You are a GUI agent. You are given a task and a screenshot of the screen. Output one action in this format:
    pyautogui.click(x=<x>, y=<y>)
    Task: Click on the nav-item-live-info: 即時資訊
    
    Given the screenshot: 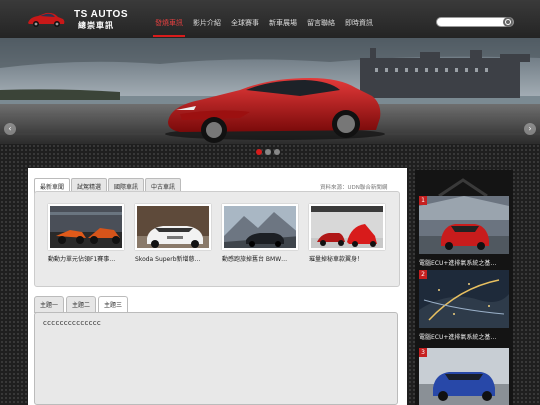 What is the action you would take?
    pyautogui.click(x=359, y=23)
    